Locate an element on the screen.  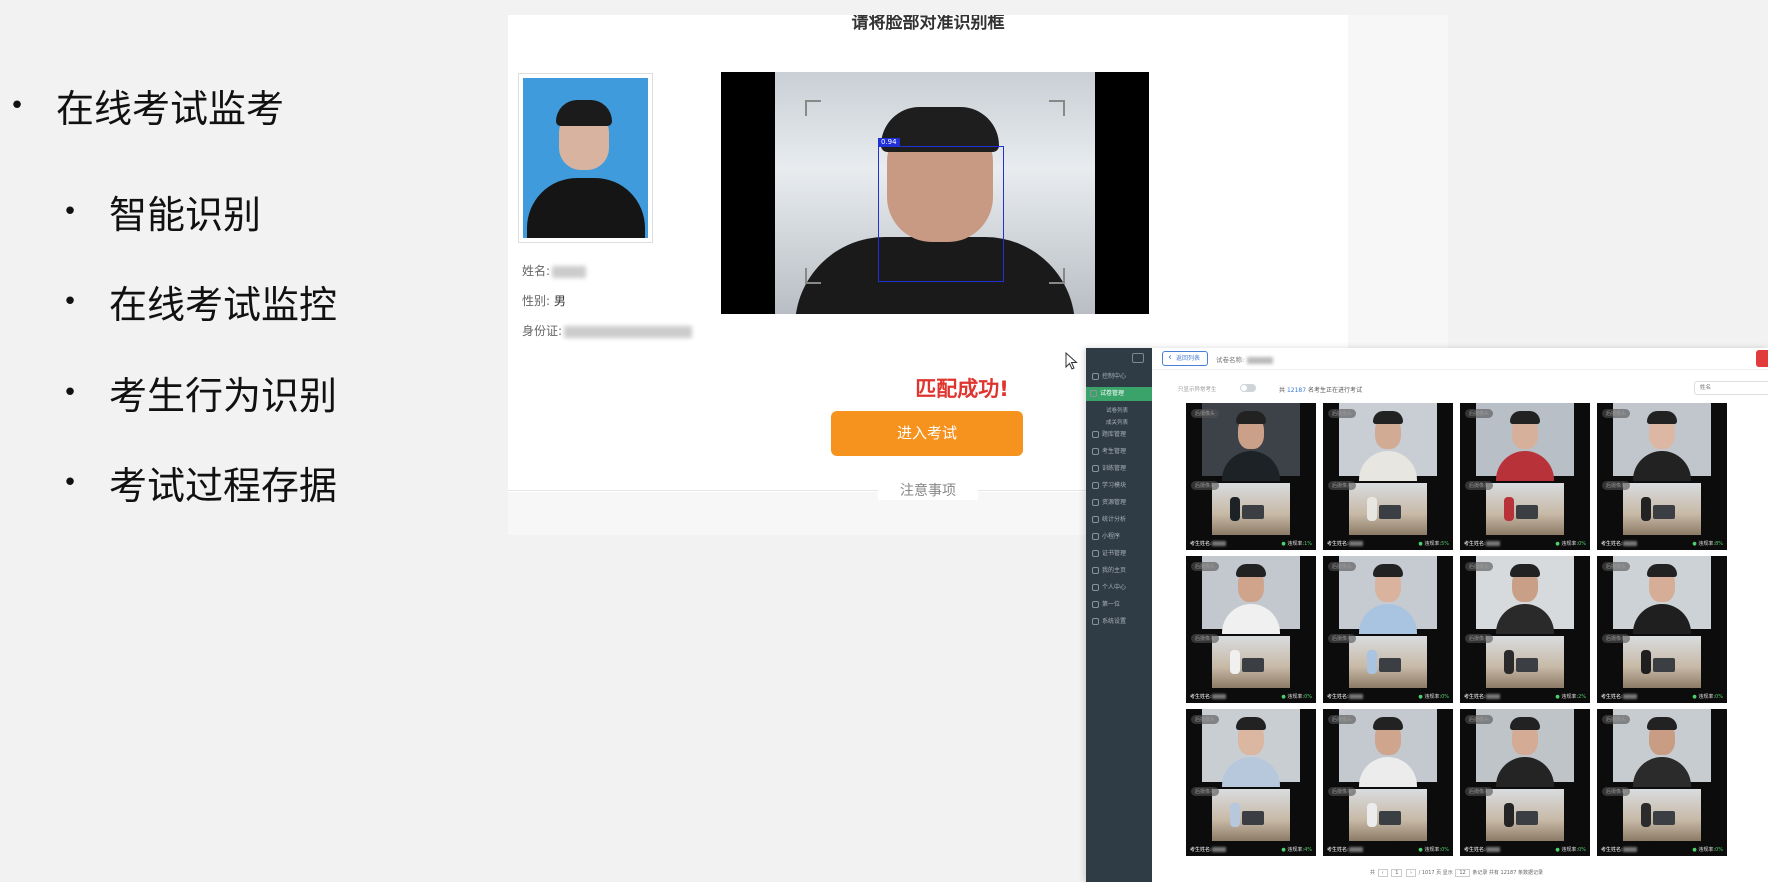
id-photo-body is located at coordinates (586, 208).